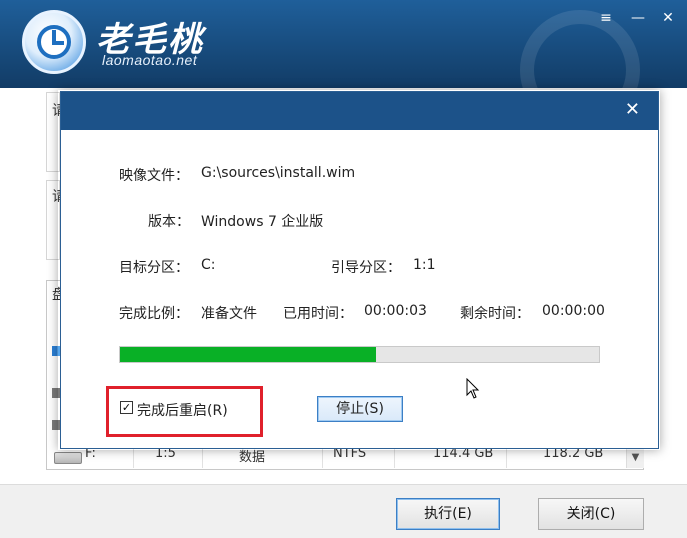 The width and height of the screenshot is (687, 538). What do you see at coordinates (635, 458) in the screenshot?
I see `scroll-down-icon: ▼` at bounding box center [635, 458].